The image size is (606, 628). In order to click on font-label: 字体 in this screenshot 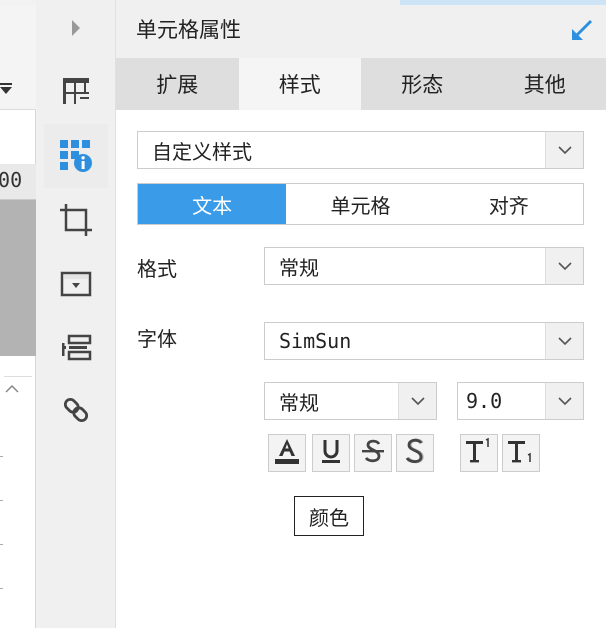, I will do `click(157, 339)`.